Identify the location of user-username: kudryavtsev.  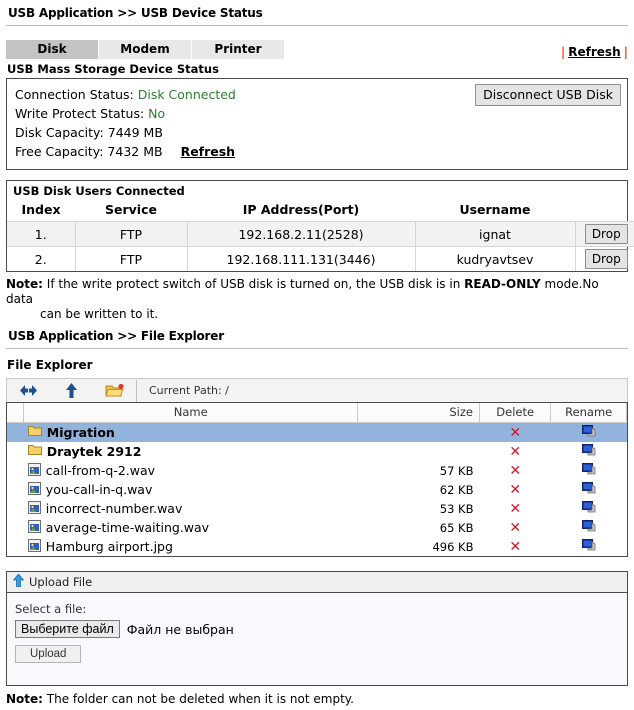
(495, 258).